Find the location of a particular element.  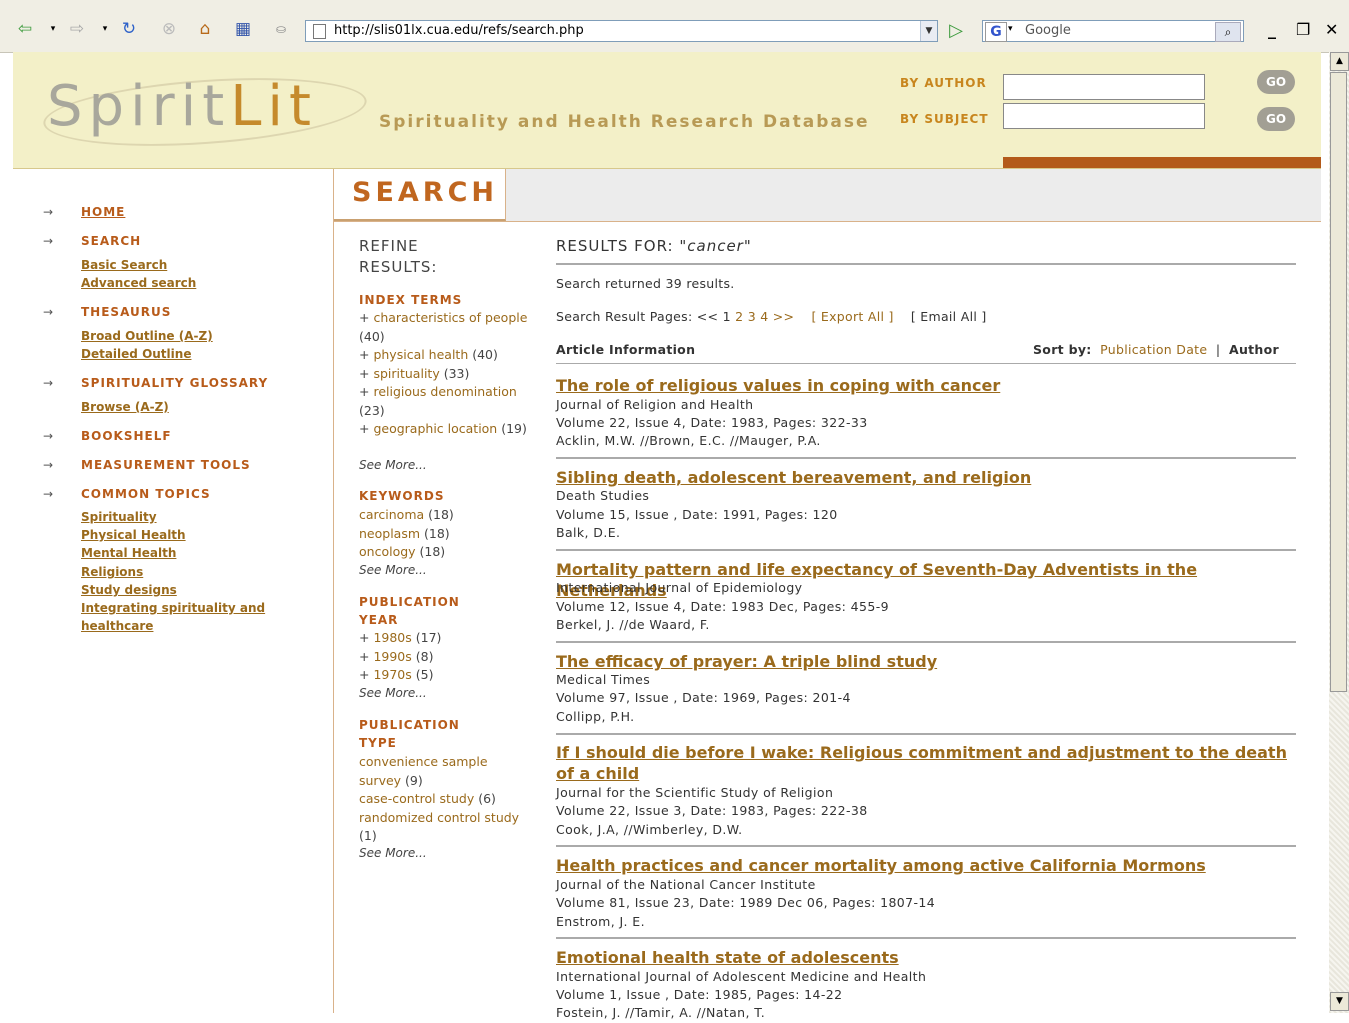

google-icon: G is located at coordinates (996, 32).